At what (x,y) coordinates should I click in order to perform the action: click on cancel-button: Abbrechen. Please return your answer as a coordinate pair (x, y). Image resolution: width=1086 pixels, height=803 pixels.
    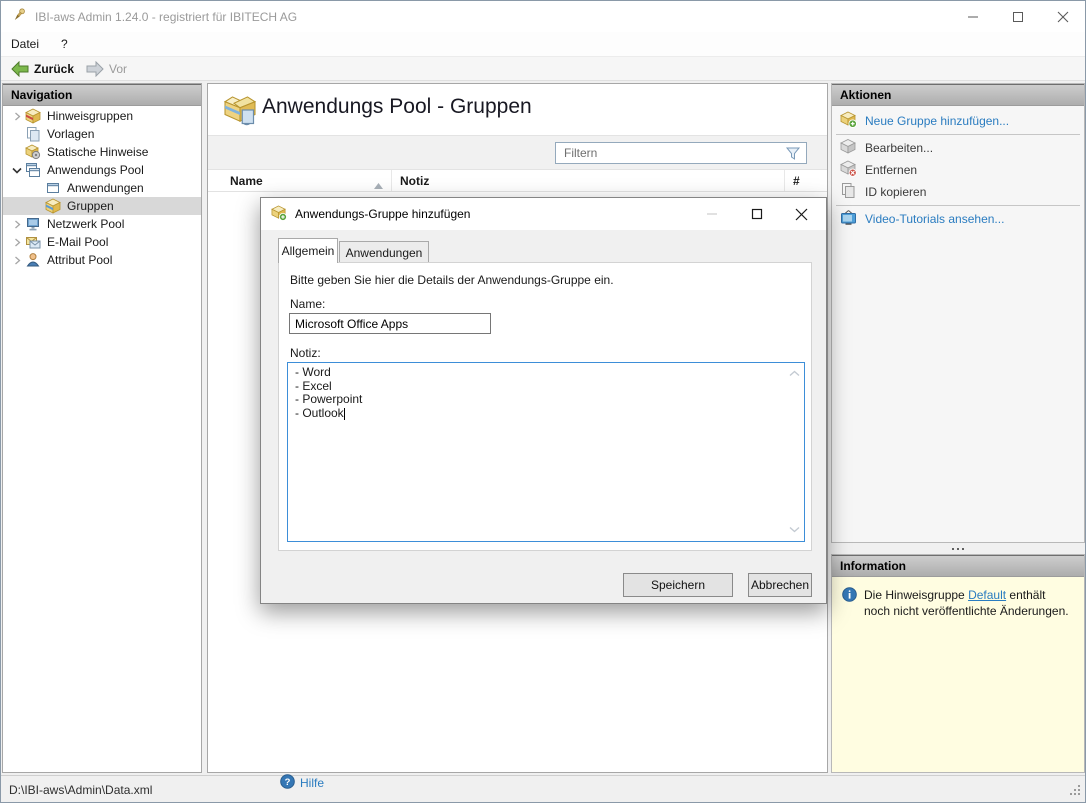
    Looking at the image, I should click on (780, 585).